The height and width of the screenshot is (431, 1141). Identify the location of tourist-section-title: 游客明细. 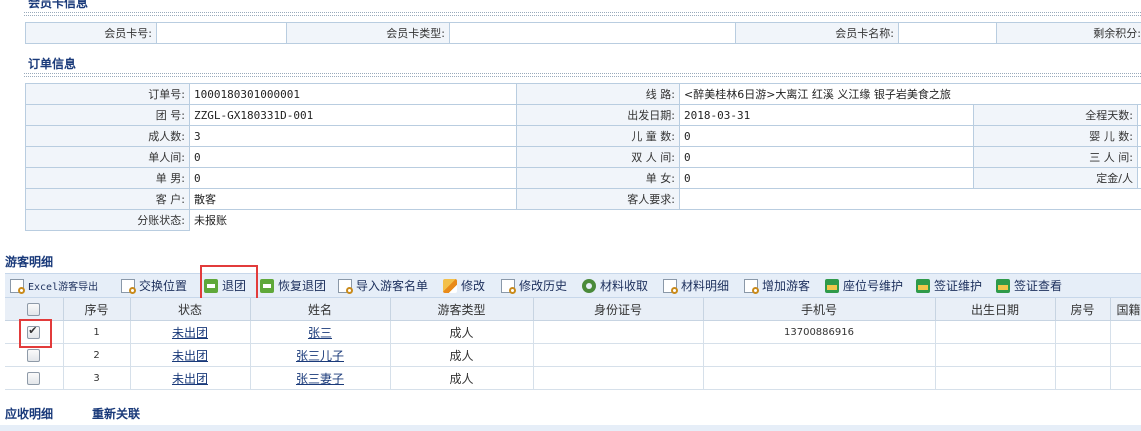
(29, 262).